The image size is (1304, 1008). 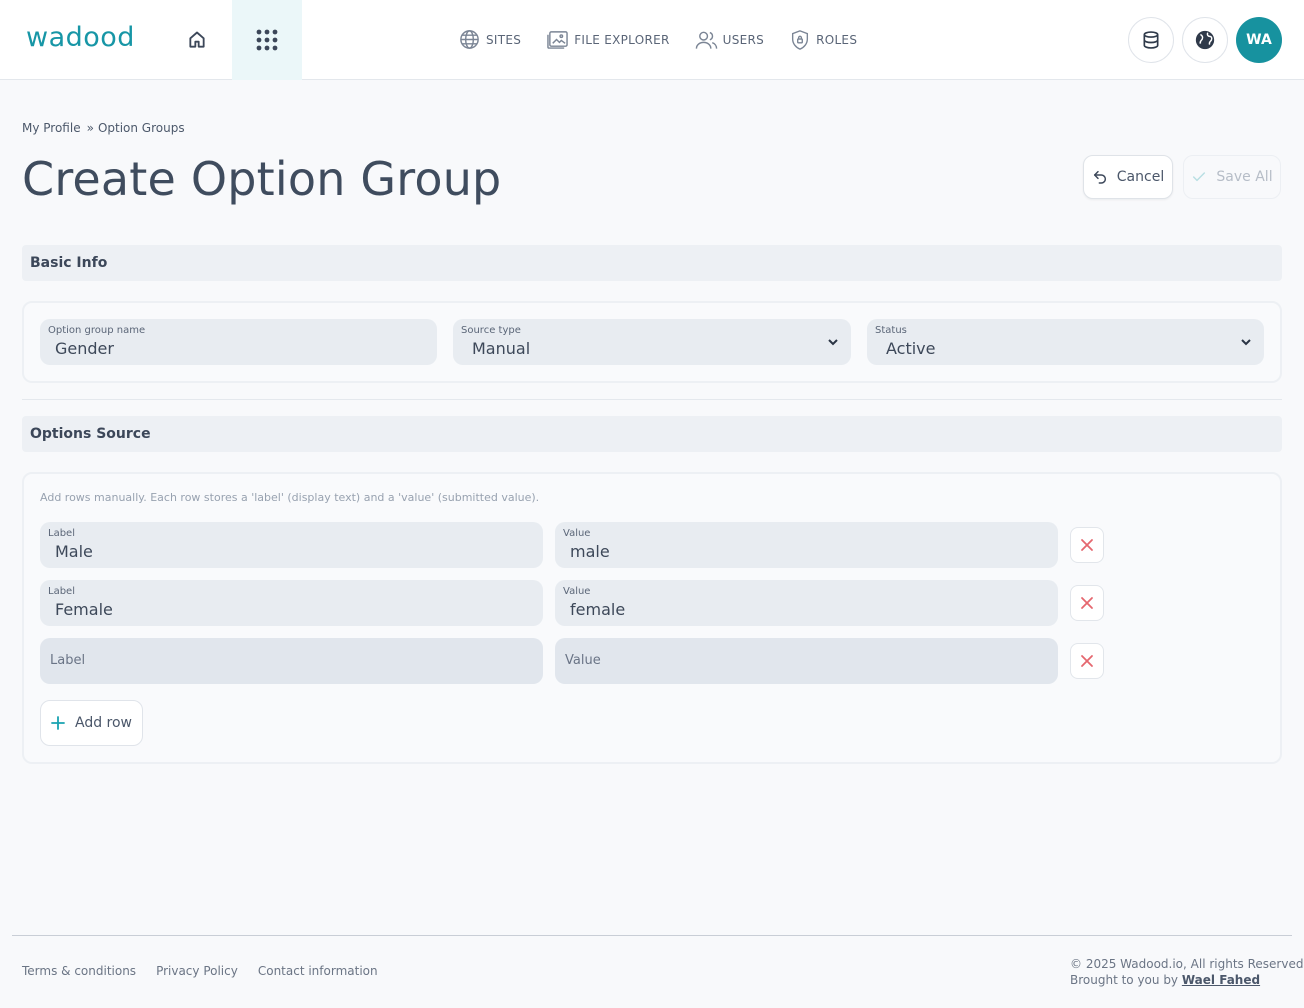 What do you see at coordinates (501, 348) in the screenshot?
I see `field-value: Manual` at bounding box center [501, 348].